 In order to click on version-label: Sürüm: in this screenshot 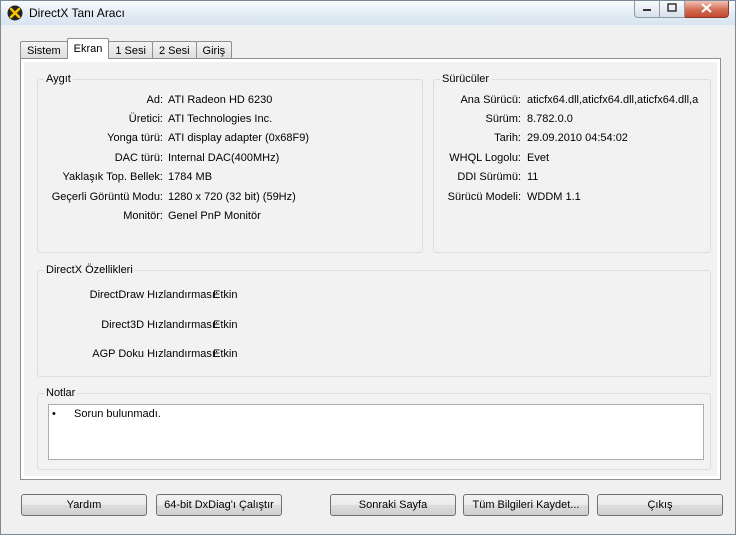, I will do `click(503, 119)`.